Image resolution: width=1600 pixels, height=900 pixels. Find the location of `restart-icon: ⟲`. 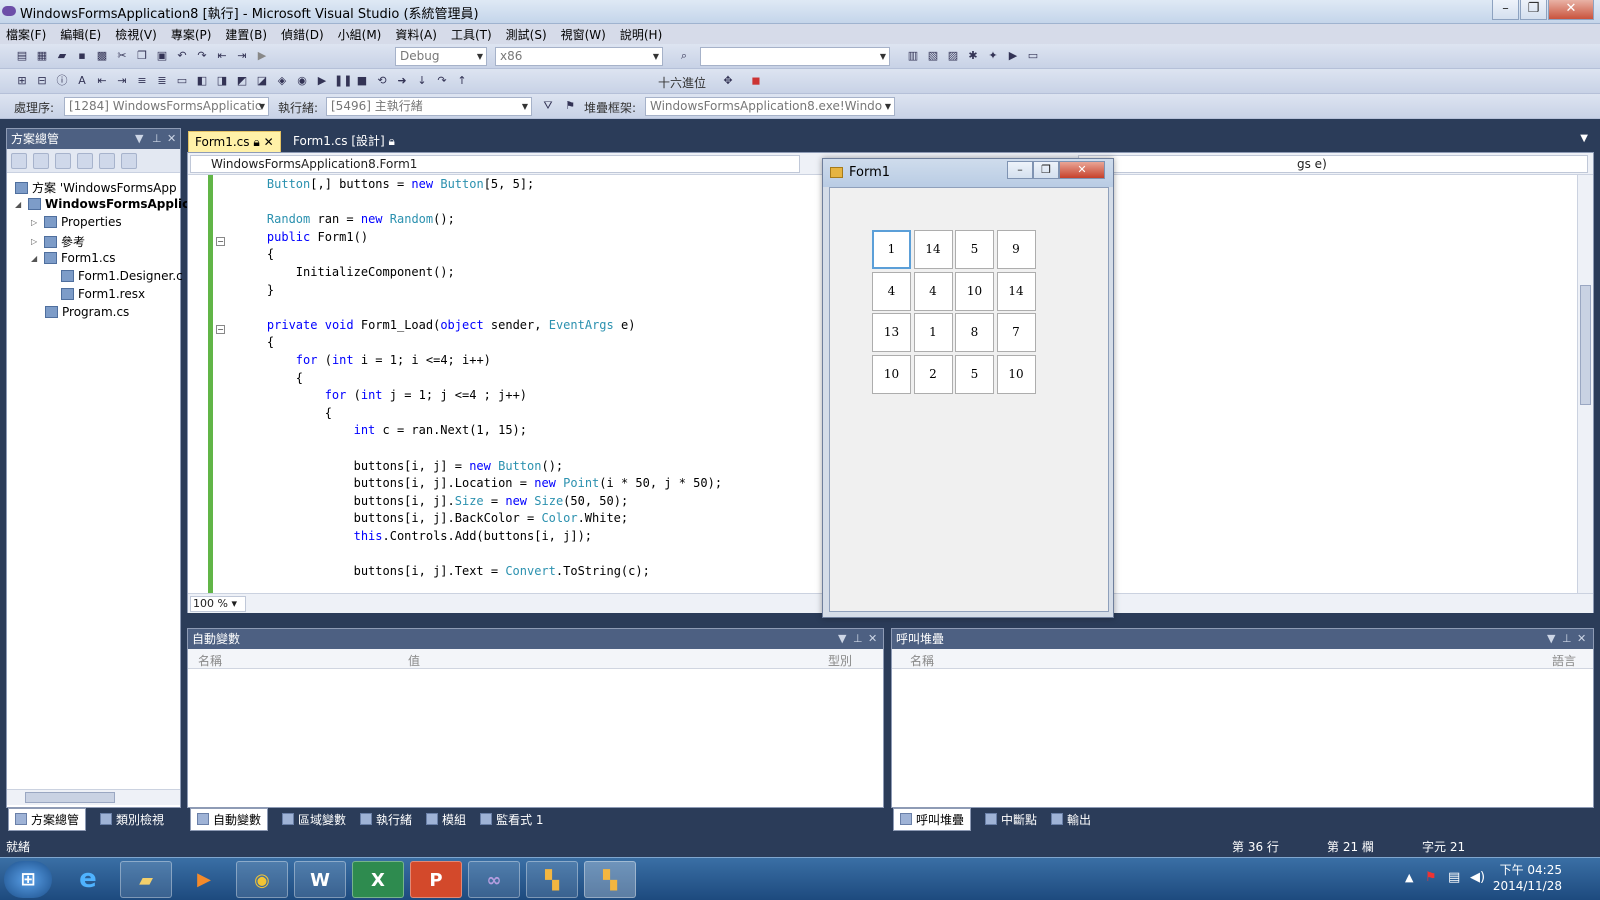

restart-icon: ⟲ is located at coordinates (382, 81).